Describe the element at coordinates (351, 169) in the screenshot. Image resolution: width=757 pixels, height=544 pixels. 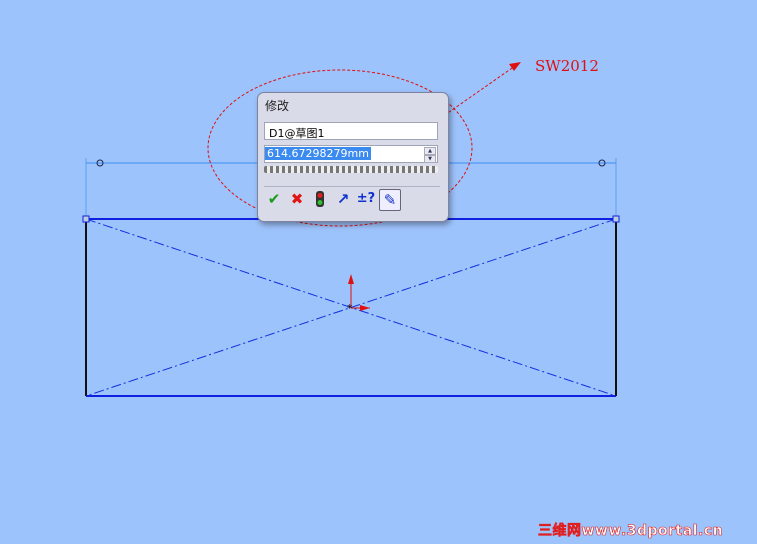
I see `thumbwheel-slider` at that location.